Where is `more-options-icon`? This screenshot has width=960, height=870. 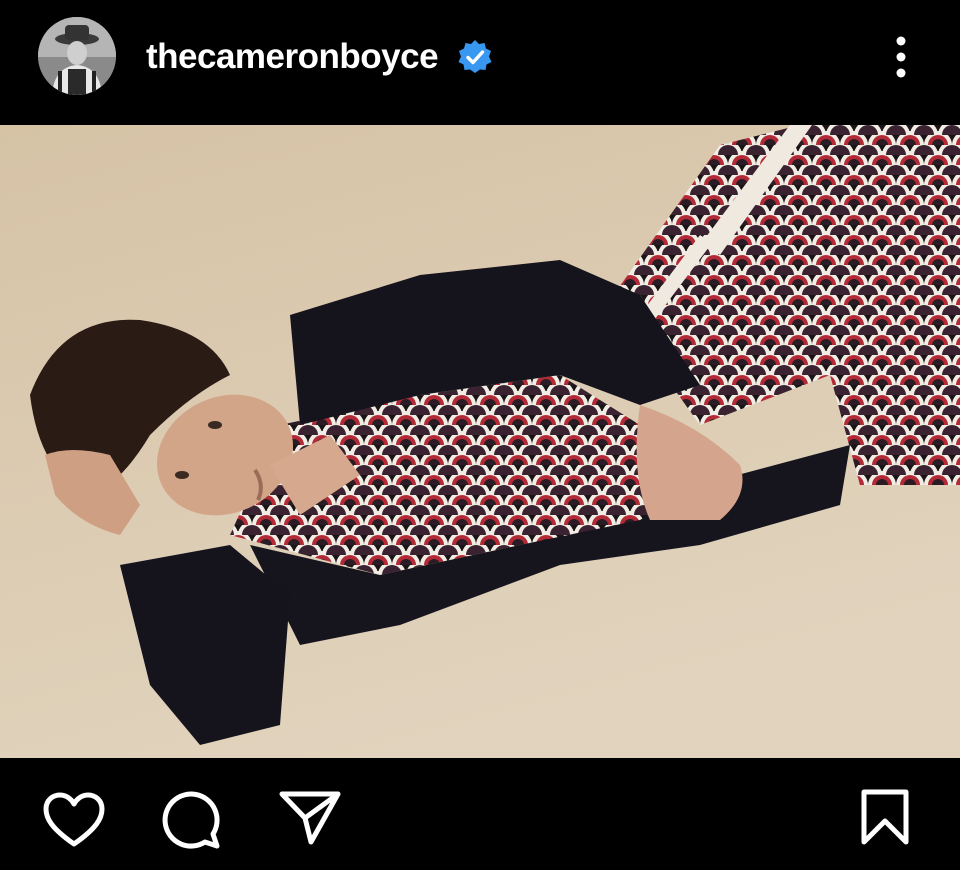 more-options-icon is located at coordinates (901, 57).